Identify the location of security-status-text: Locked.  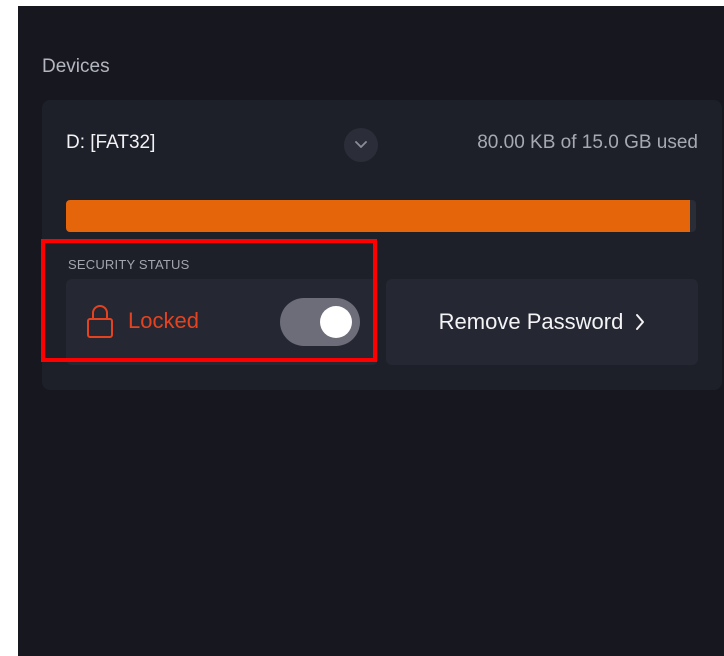
(163, 320).